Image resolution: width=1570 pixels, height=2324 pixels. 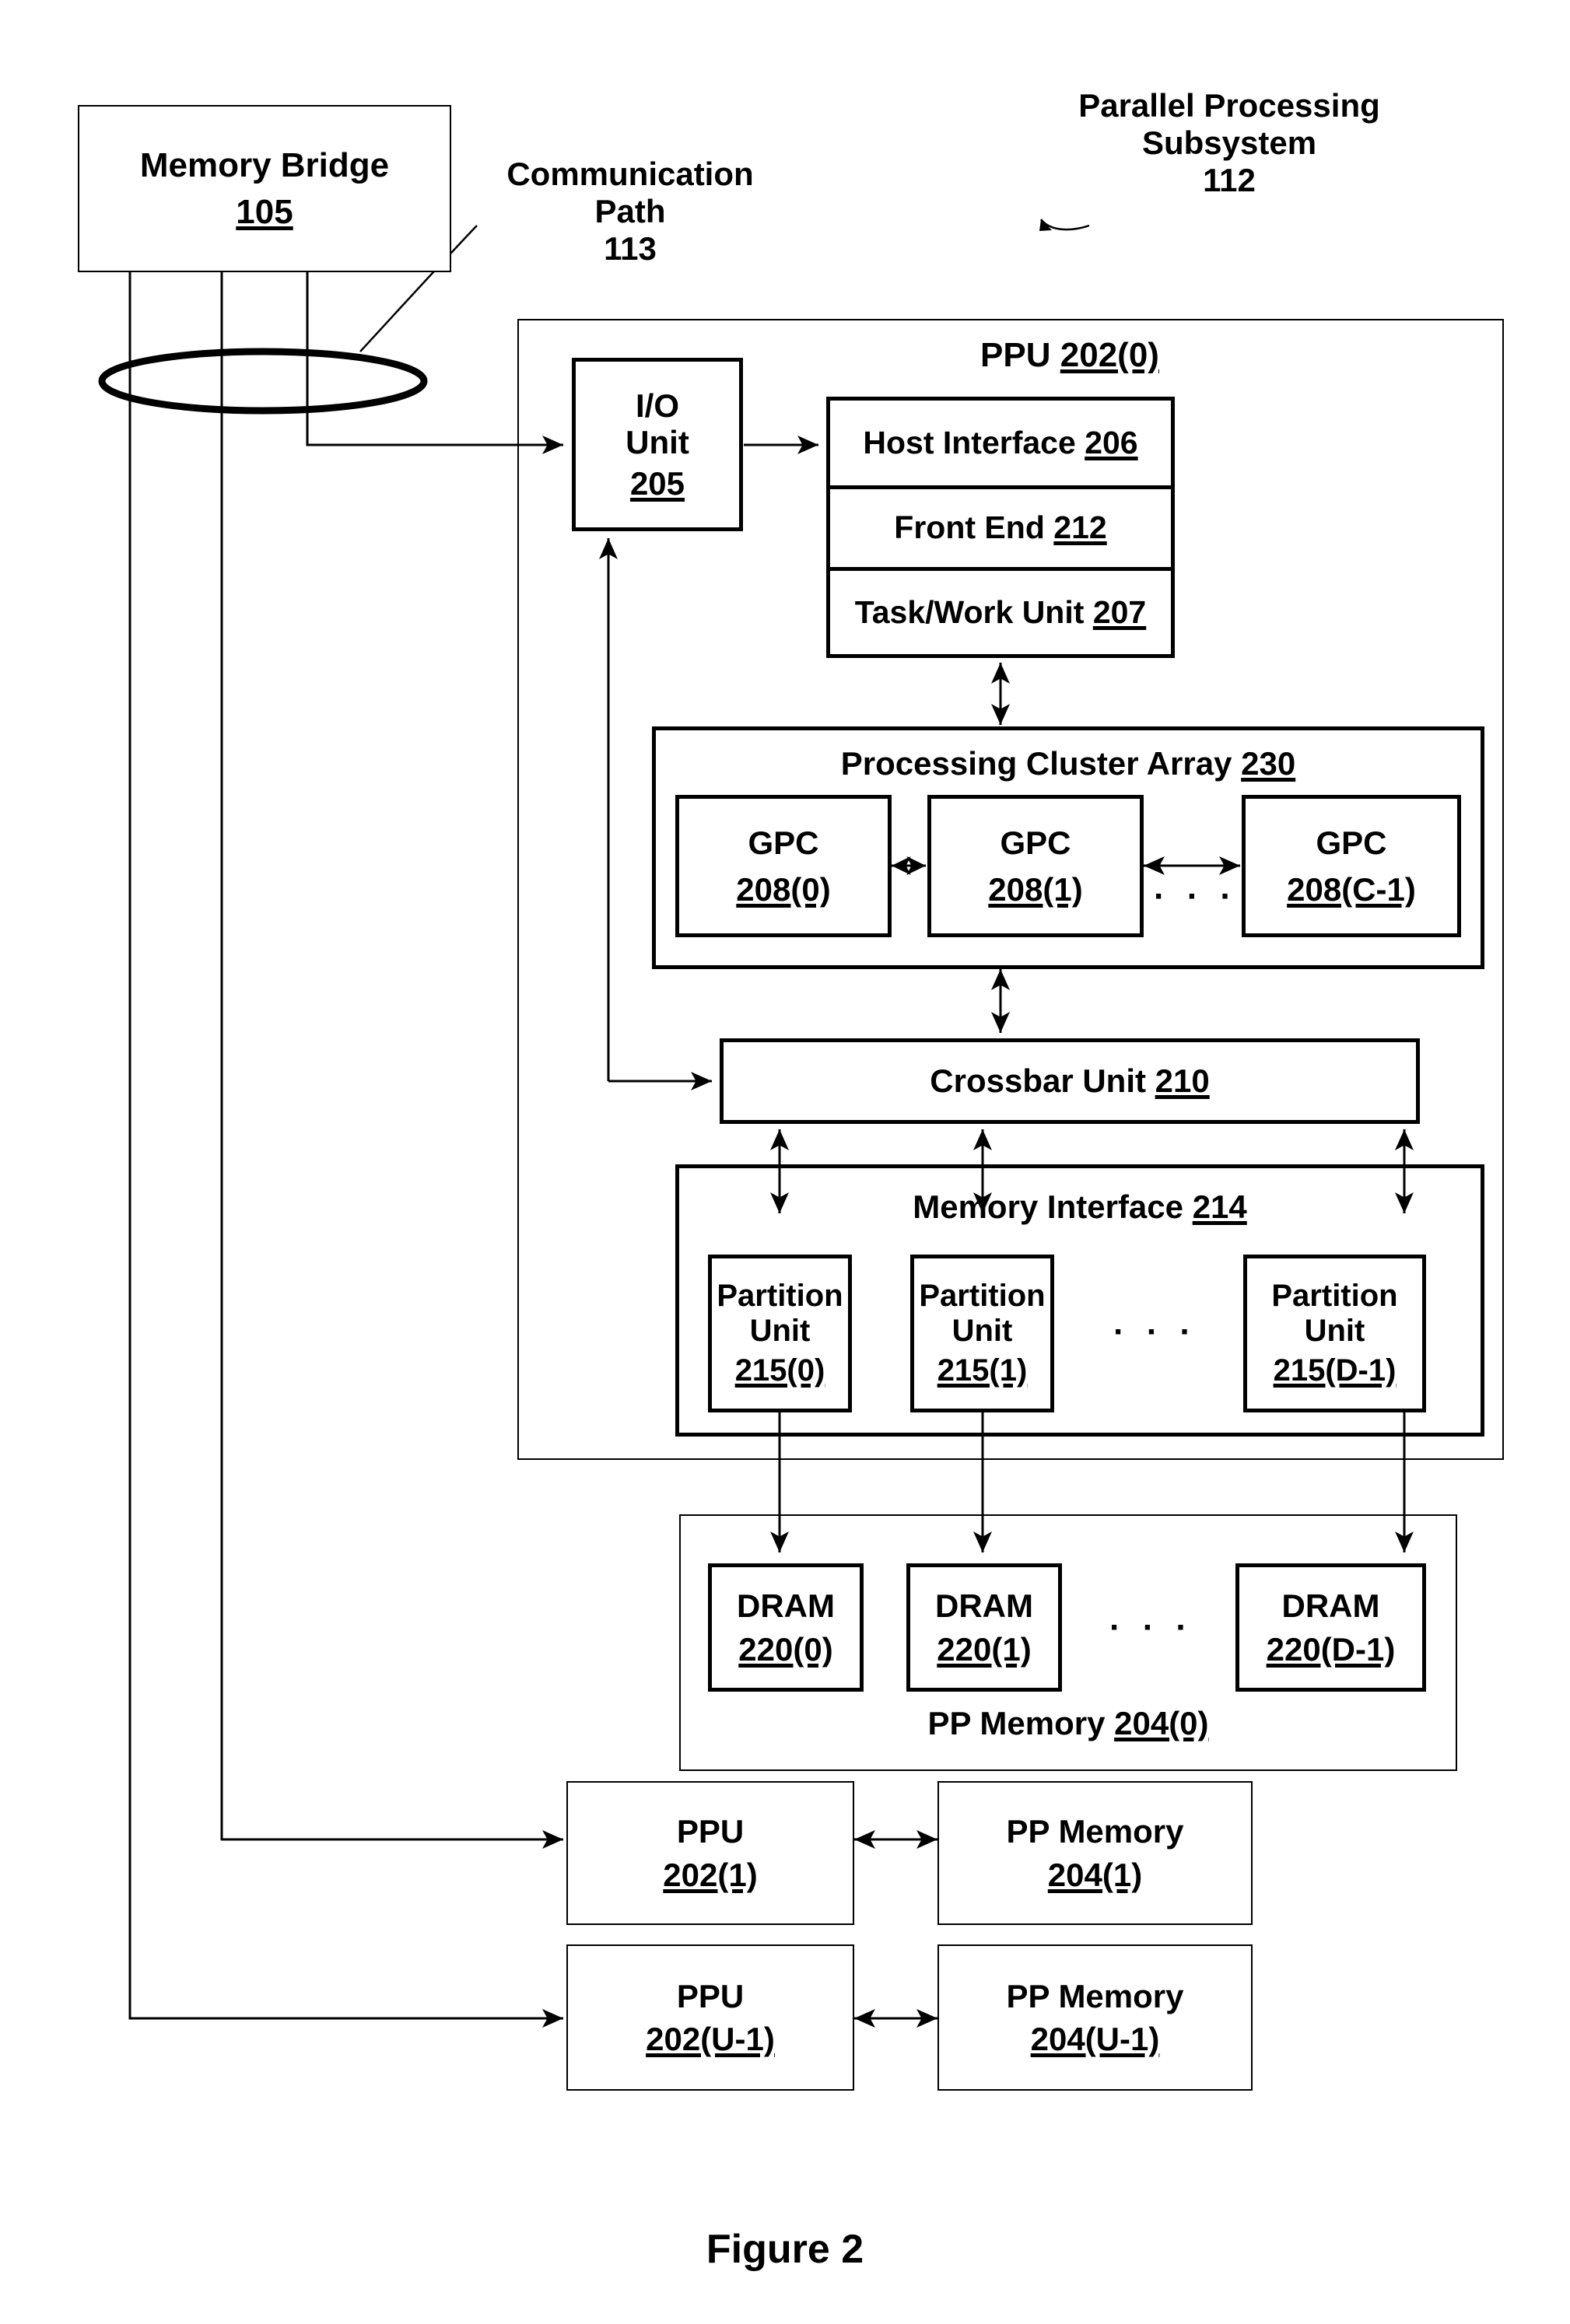 I want to click on partition-unit-1-line2: Unit, so click(x=982, y=1332).